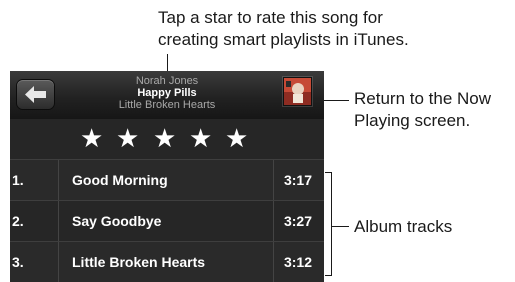  I want to click on artist-name: Norah Jones, so click(167, 81).